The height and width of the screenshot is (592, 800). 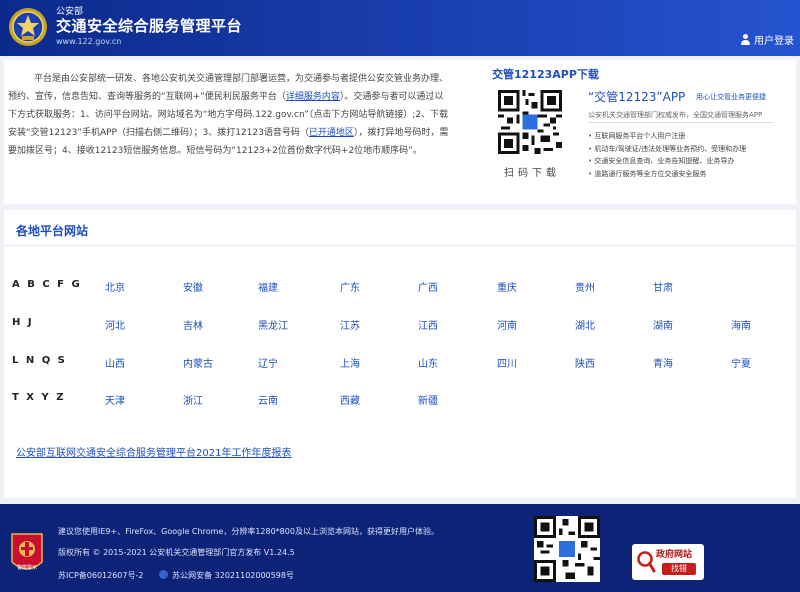 I want to click on province-link: 北京, so click(x=115, y=286).